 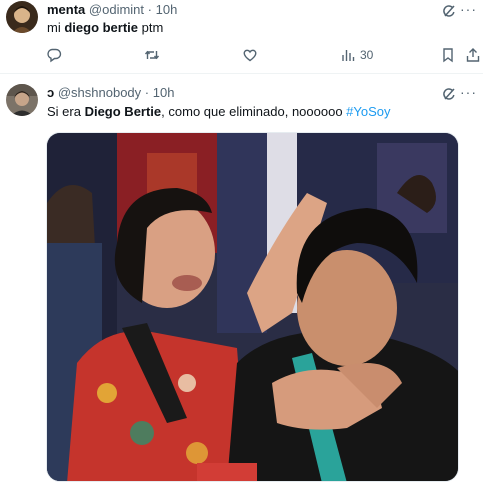 I want to click on share-icon, so click(x=473, y=55).